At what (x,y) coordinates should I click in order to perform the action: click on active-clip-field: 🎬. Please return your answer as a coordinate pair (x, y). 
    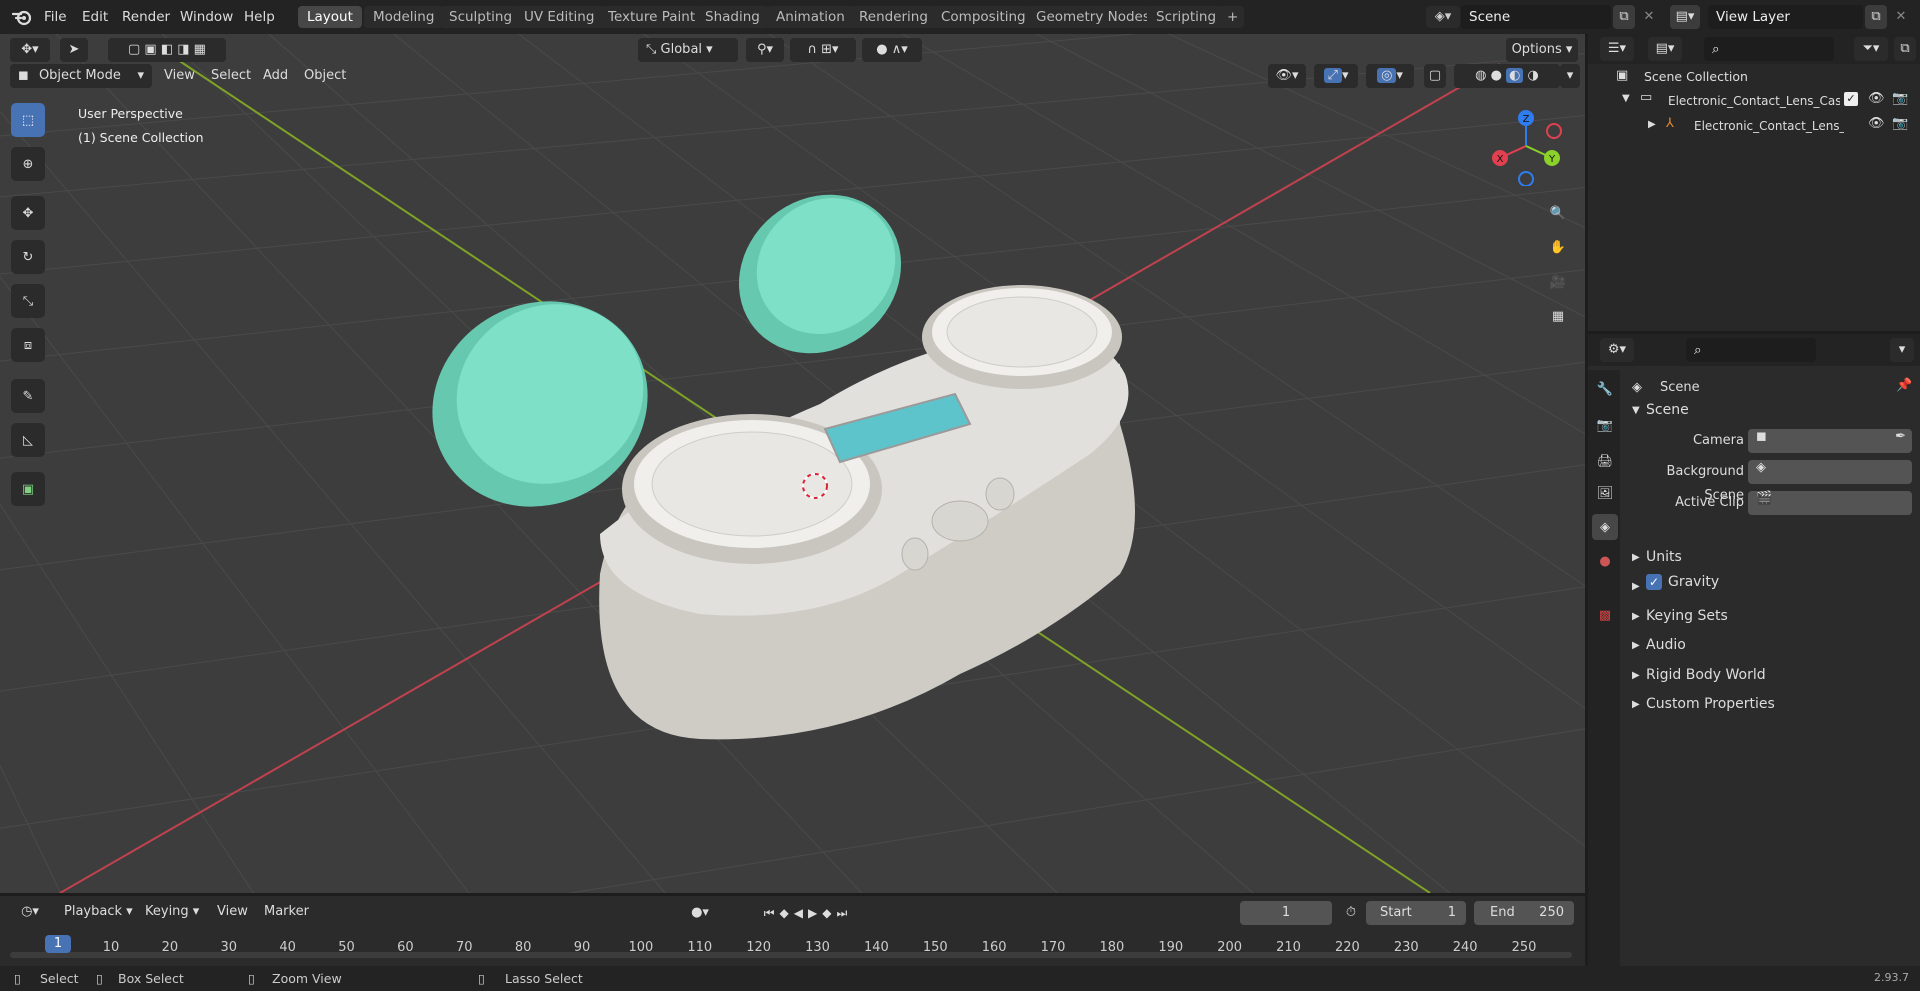
    Looking at the image, I should click on (1830, 503).